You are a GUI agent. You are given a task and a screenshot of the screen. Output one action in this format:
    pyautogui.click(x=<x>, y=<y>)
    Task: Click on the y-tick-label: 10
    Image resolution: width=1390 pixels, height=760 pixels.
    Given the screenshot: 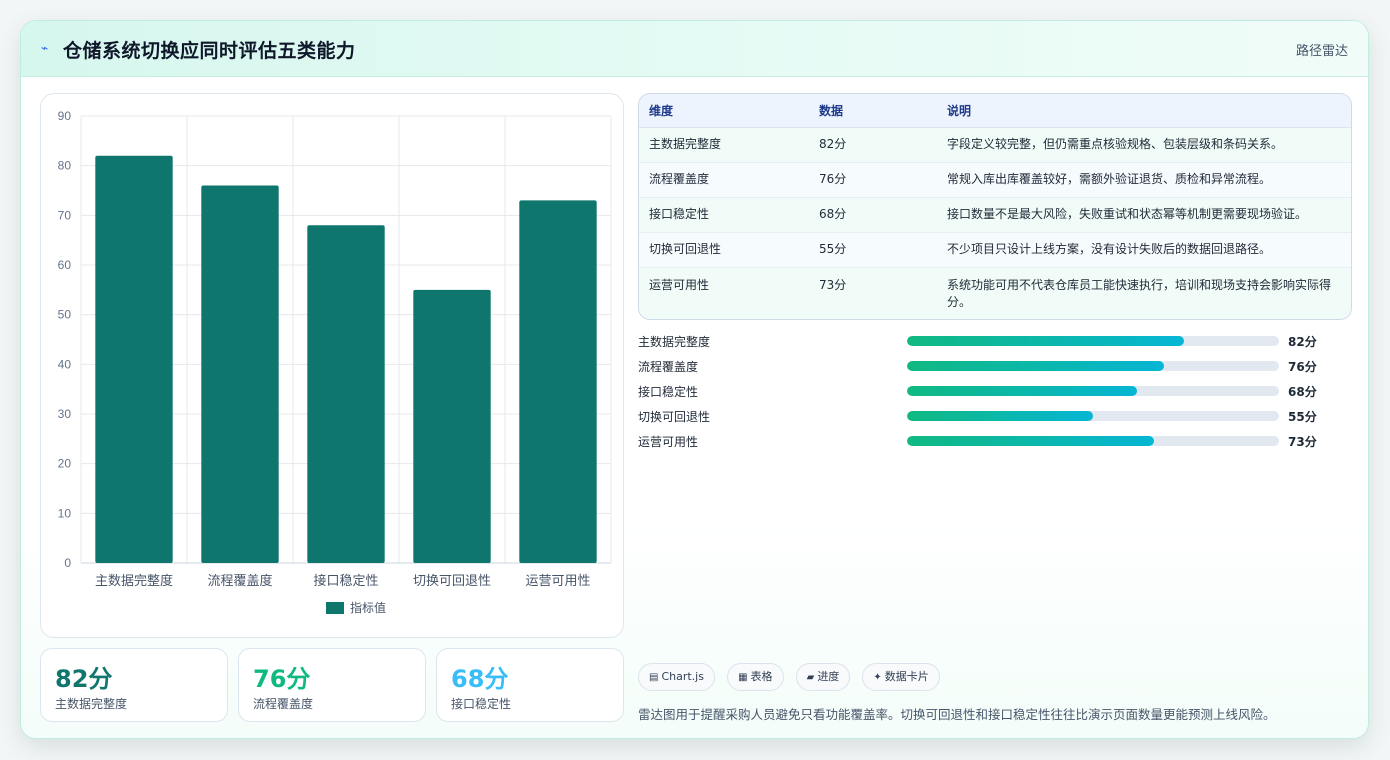 What is the action you would take?
    pyautogui.click(x=65, y=513)
    